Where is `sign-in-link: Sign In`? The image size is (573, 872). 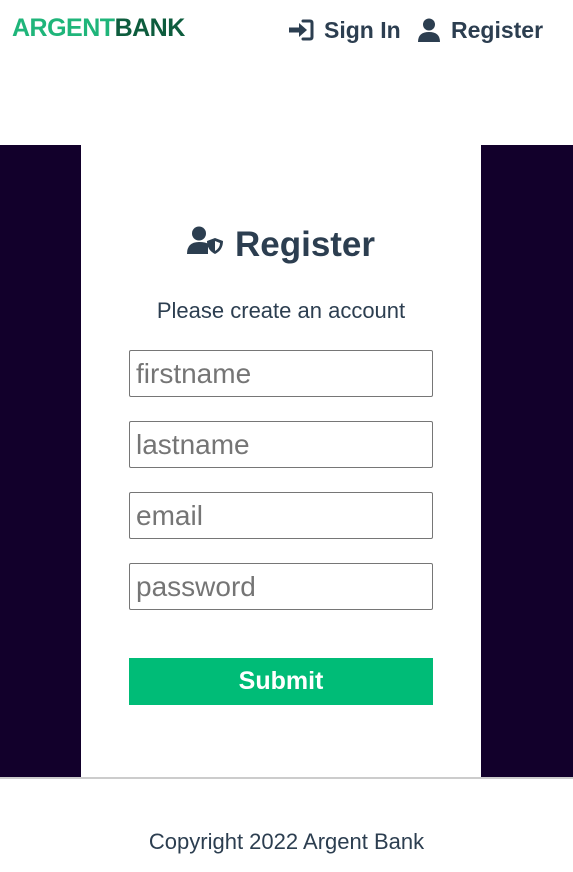
sign-in-link: Sign In is located at coordinates (344, 30).